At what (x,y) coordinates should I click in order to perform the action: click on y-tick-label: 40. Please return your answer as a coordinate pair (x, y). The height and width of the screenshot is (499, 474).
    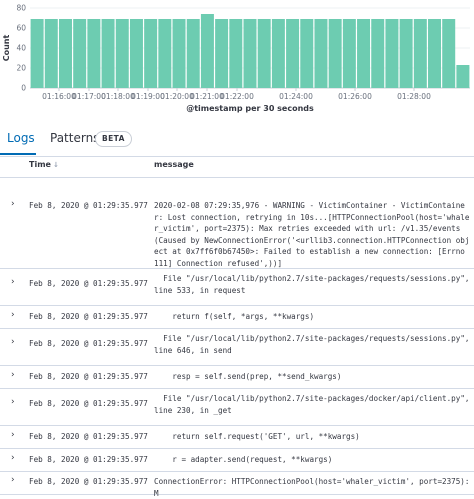
    Looking at the image, I should click on (21, 48).